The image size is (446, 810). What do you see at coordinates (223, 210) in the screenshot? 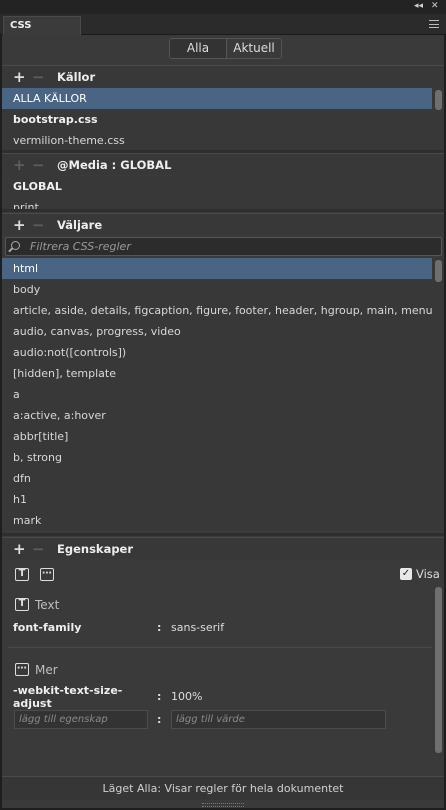
I see `media-splitter` at bounding box center [223, 210].